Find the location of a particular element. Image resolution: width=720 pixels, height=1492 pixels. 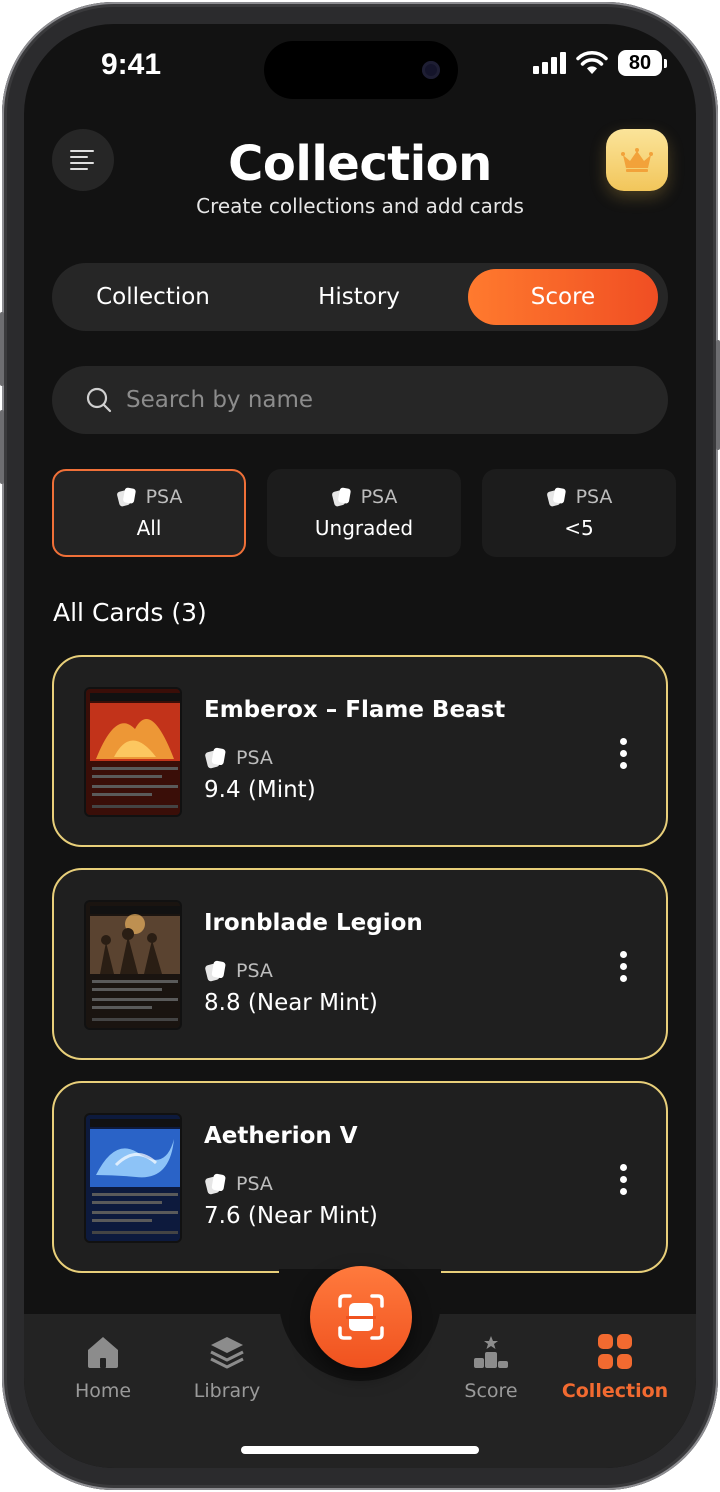

search-bar is located at coordinates (360, 400).